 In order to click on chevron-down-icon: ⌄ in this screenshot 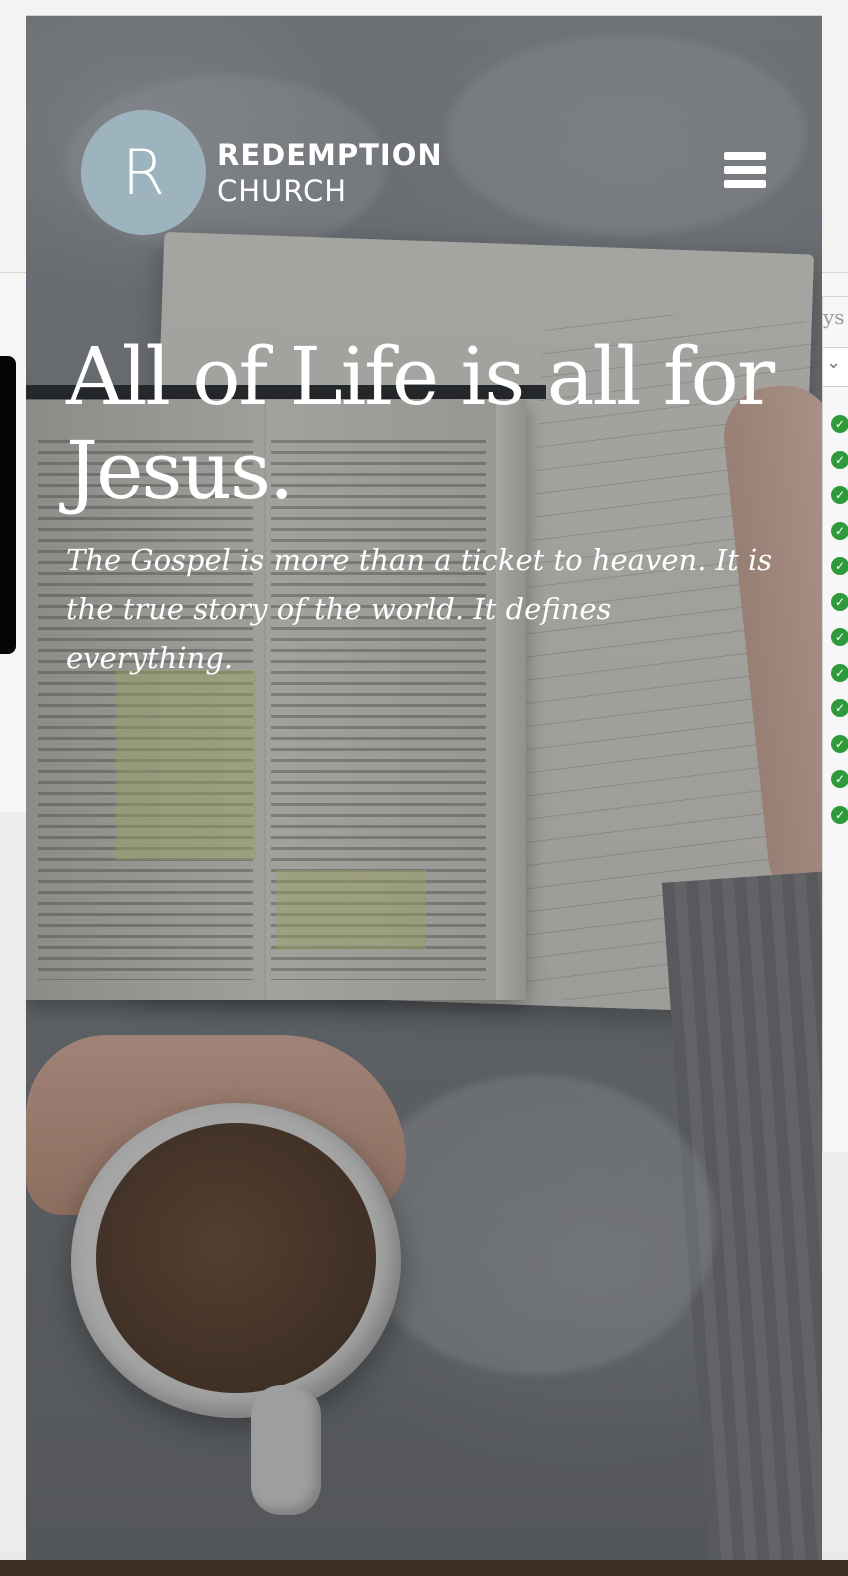, I will do `click(834, 362)`.